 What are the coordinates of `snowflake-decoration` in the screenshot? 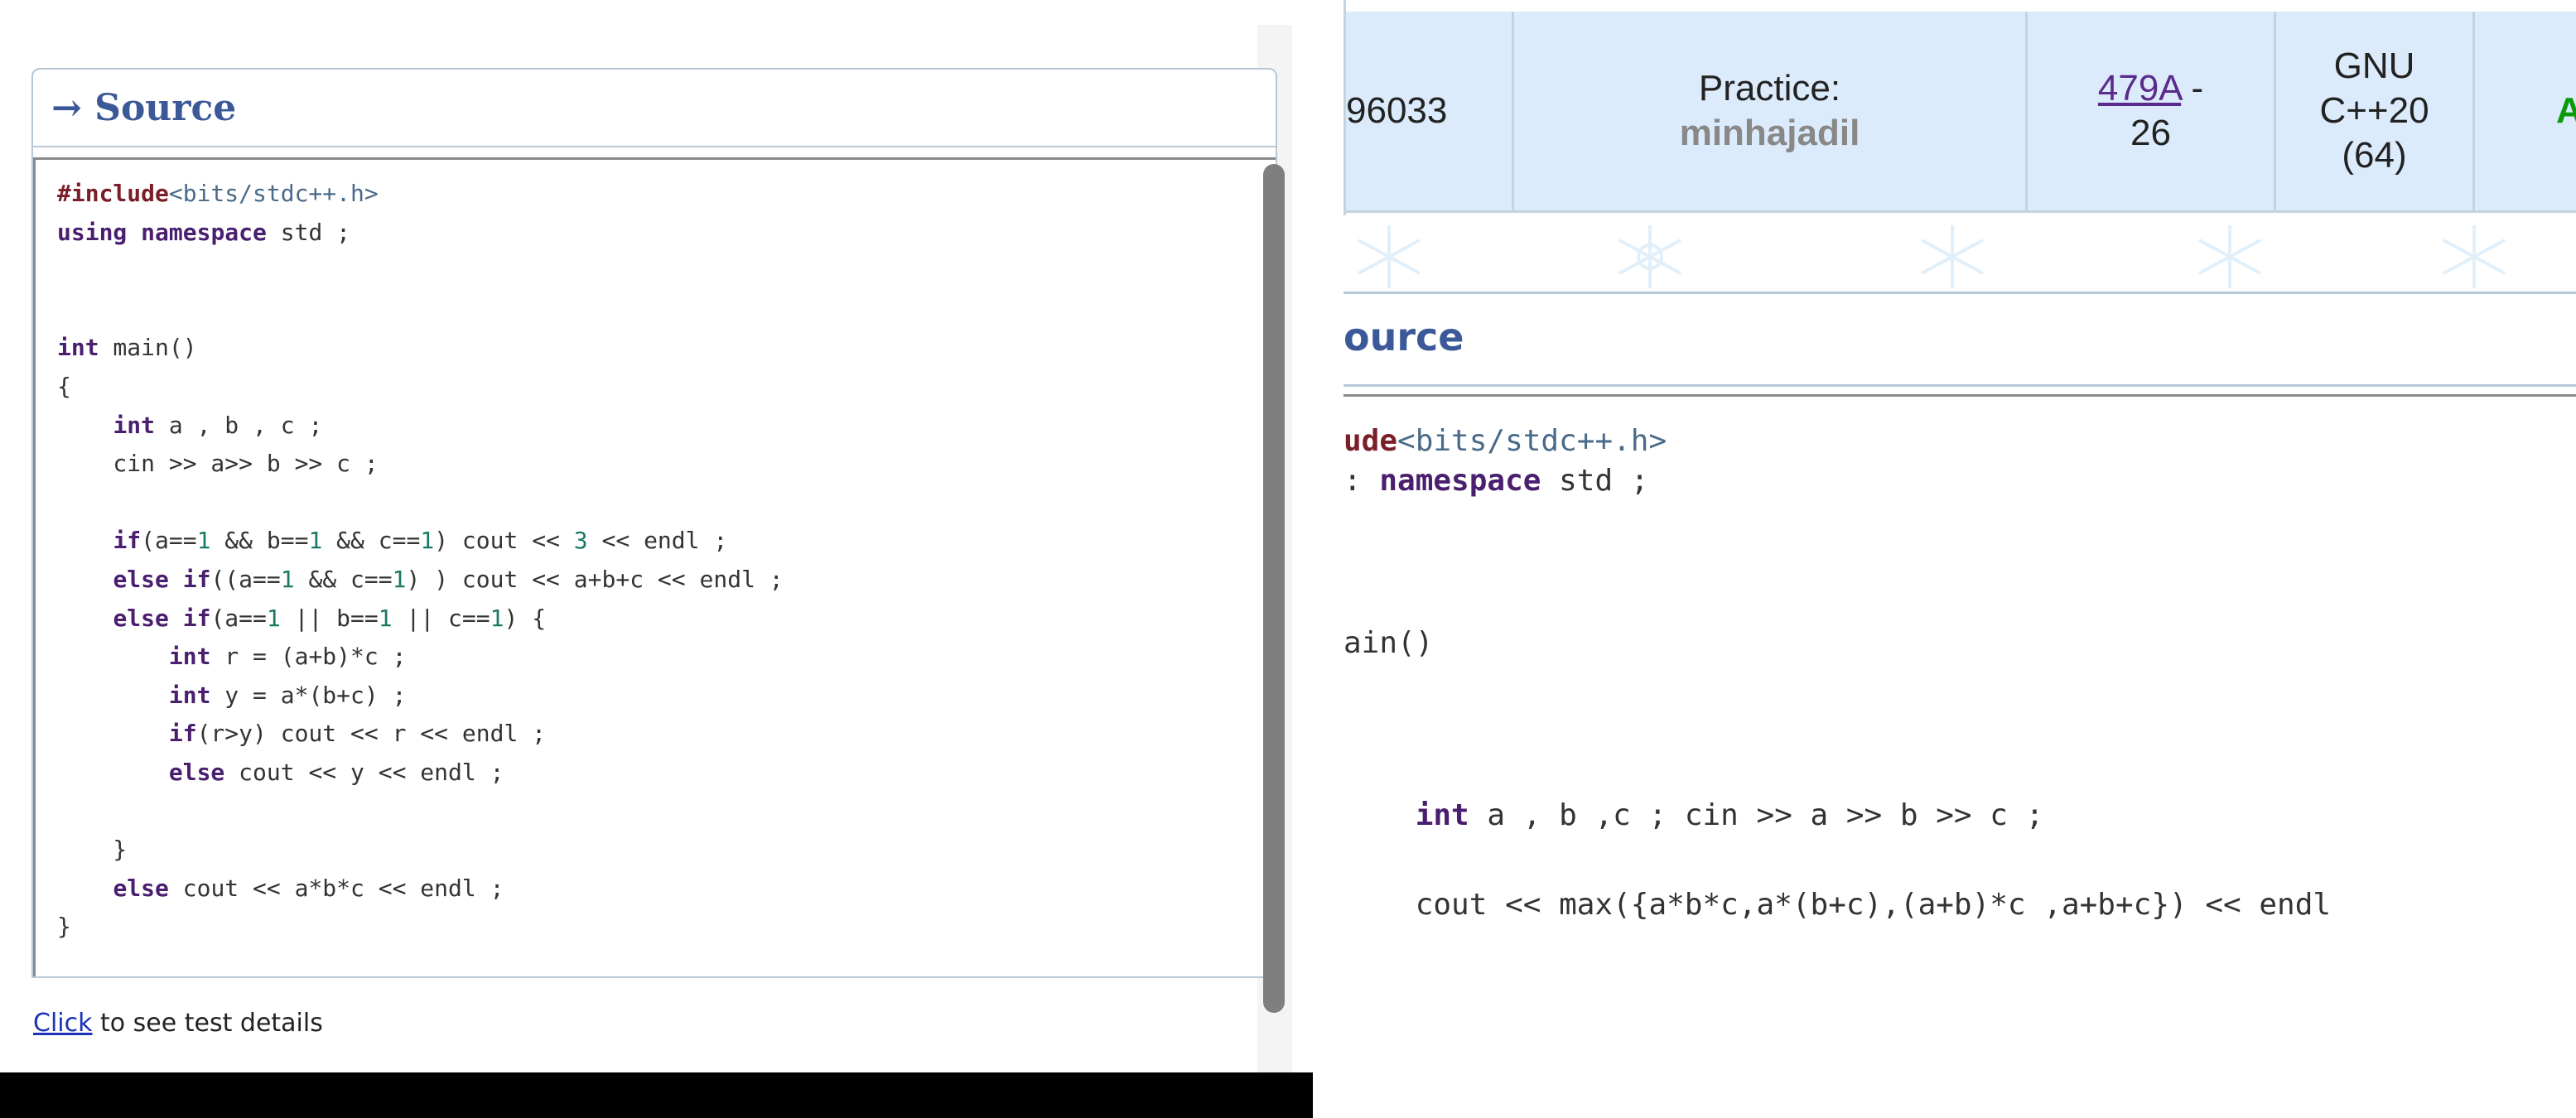 It's located at (1959, 256).